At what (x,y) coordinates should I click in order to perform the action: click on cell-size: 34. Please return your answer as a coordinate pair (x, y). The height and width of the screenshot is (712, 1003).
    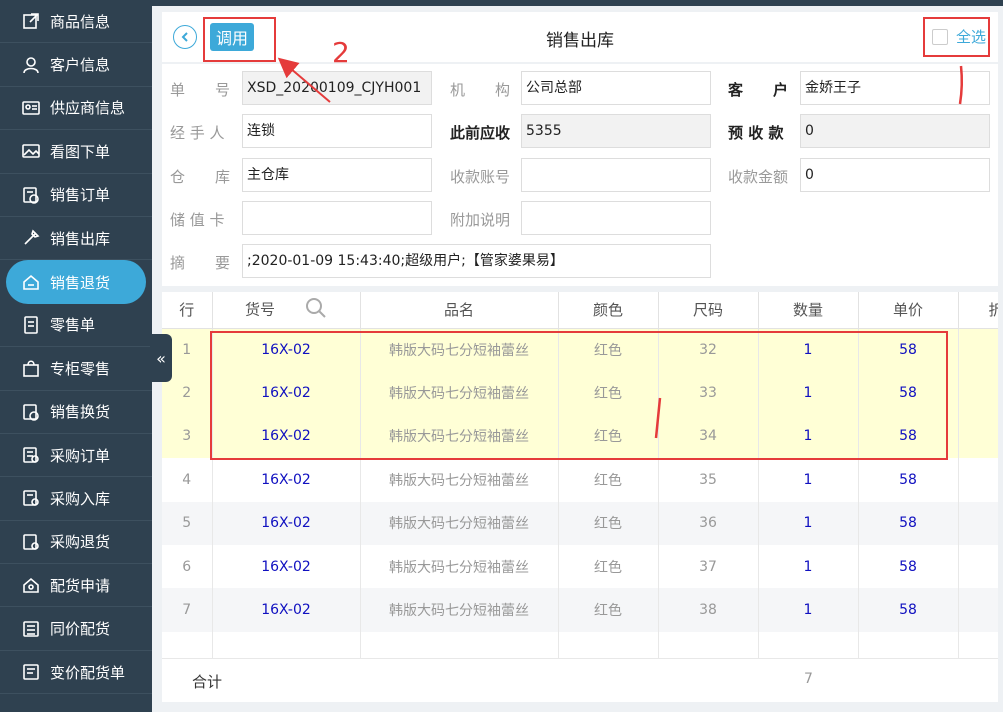
    Looking at the image, I should click on (708, 436).